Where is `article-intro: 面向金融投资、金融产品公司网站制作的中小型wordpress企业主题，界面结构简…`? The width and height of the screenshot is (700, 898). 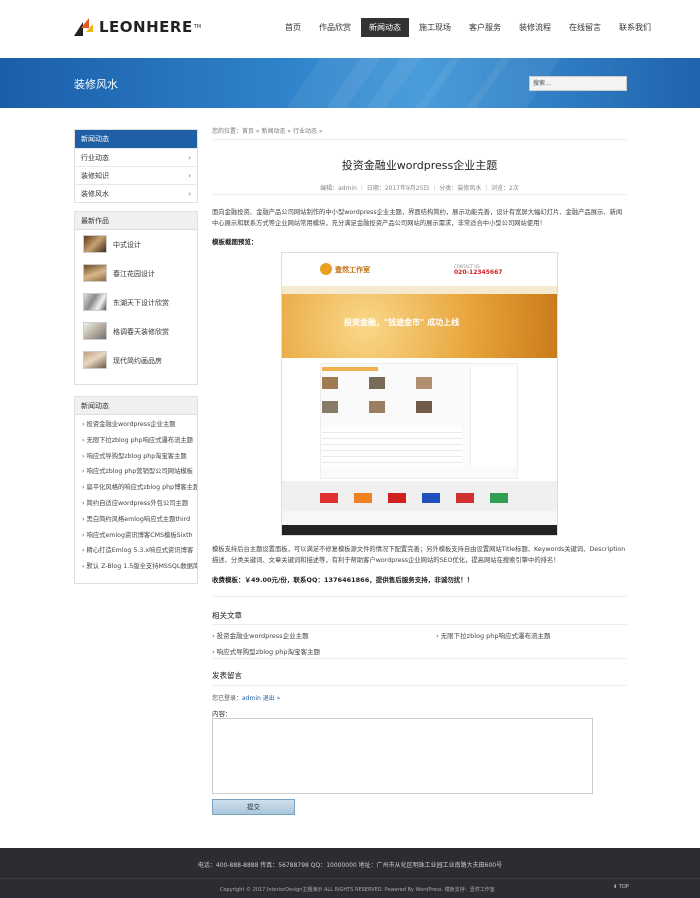 article-intro: 面向金融投资、金融产品公司网站制作的中小型wordpress企业主题，界面结构简… is located at coordinates (417, 218).